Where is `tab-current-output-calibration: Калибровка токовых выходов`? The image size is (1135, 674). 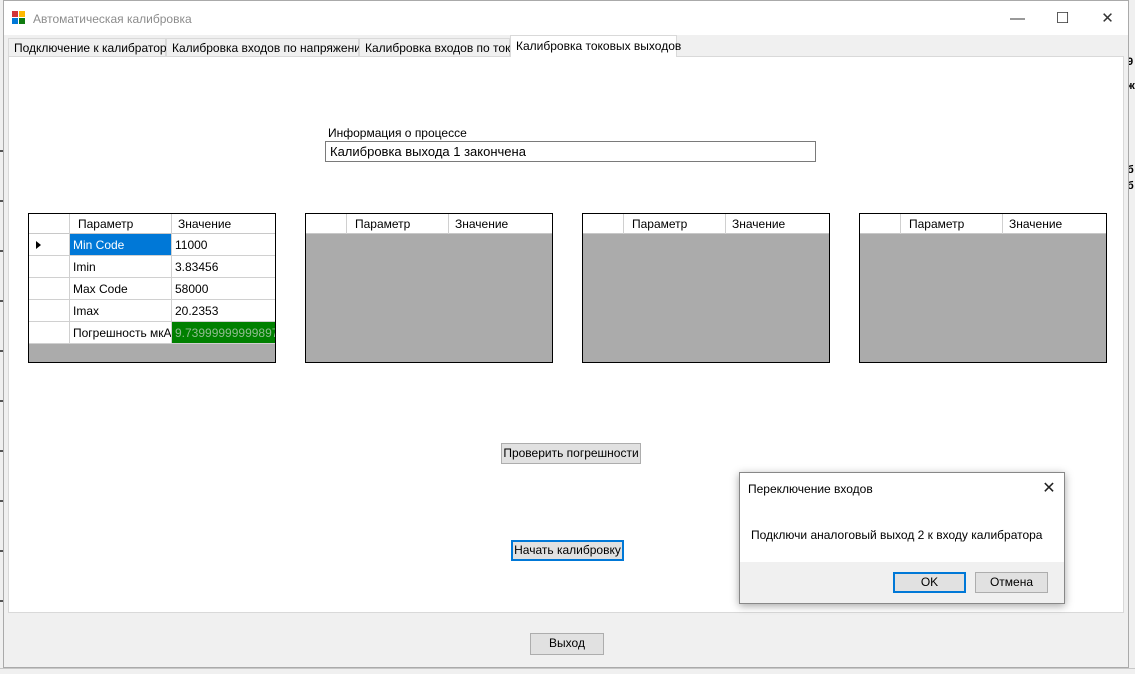
tab-current-output-calibration: Калибровка токовых выходов is located at coordinates (595, 46).